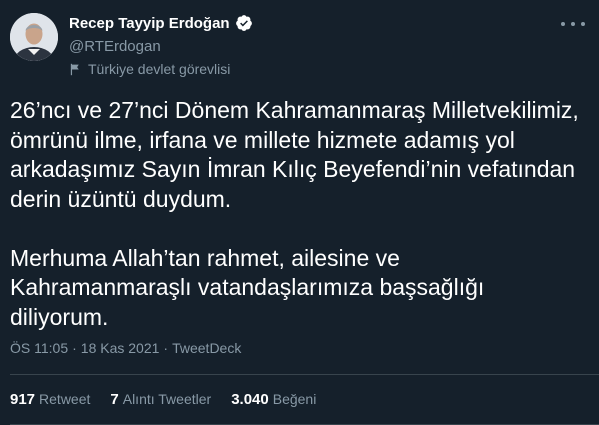  What do you see at coordinates (250, 399) in the screenshot?
I see `likes-count: 3.040` at bounding box center [250, 399].